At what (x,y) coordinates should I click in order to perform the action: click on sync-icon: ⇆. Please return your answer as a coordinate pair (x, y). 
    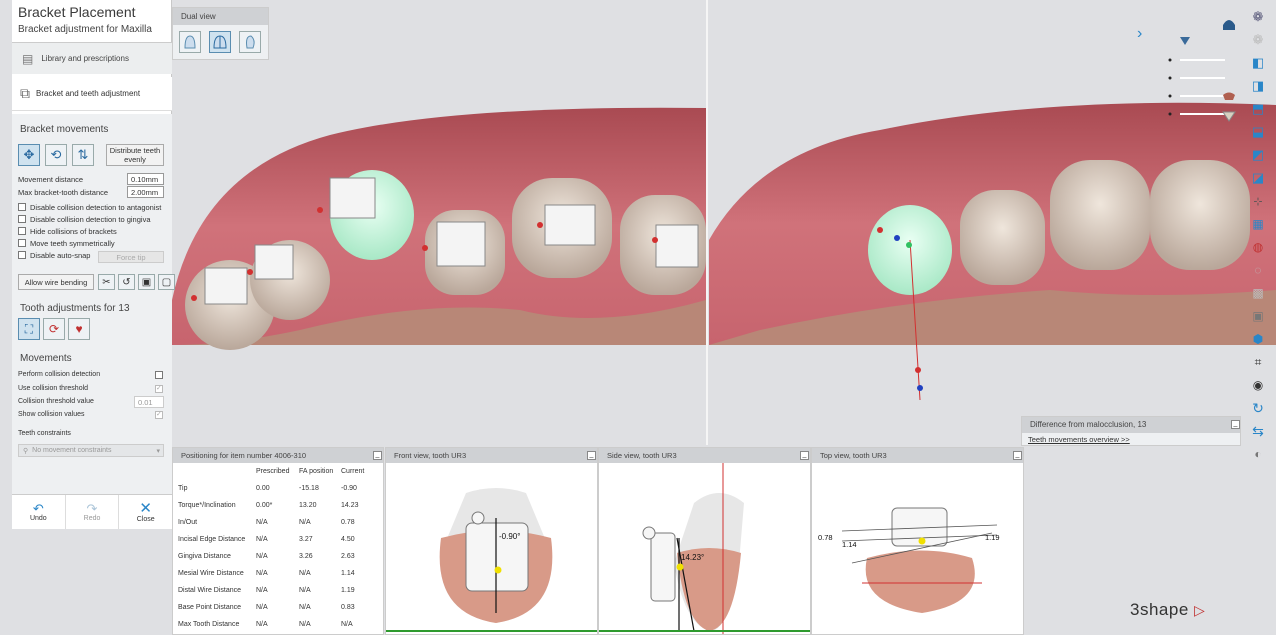
    Looking at the image, I should click on (1258, 431).